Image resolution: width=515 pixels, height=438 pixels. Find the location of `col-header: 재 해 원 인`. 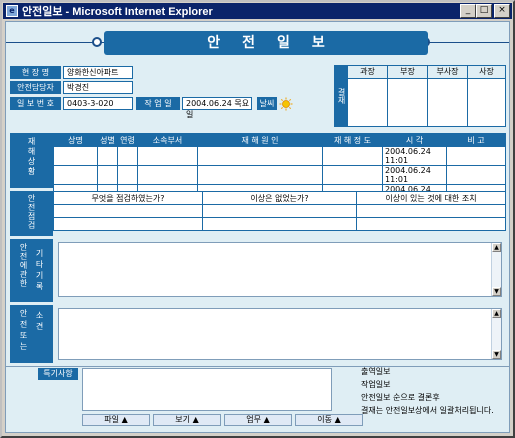

col-header: 재 해 원 인 is located at coordinates (260, 140).